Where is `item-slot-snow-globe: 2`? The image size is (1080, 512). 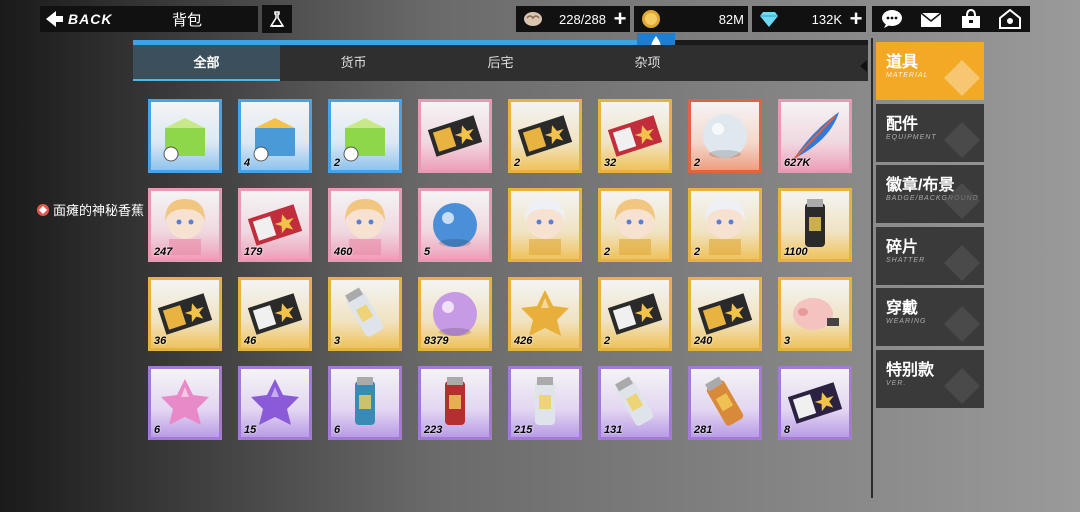 item-slot-snow-globe: 2 is located at coordinates (725, 136).